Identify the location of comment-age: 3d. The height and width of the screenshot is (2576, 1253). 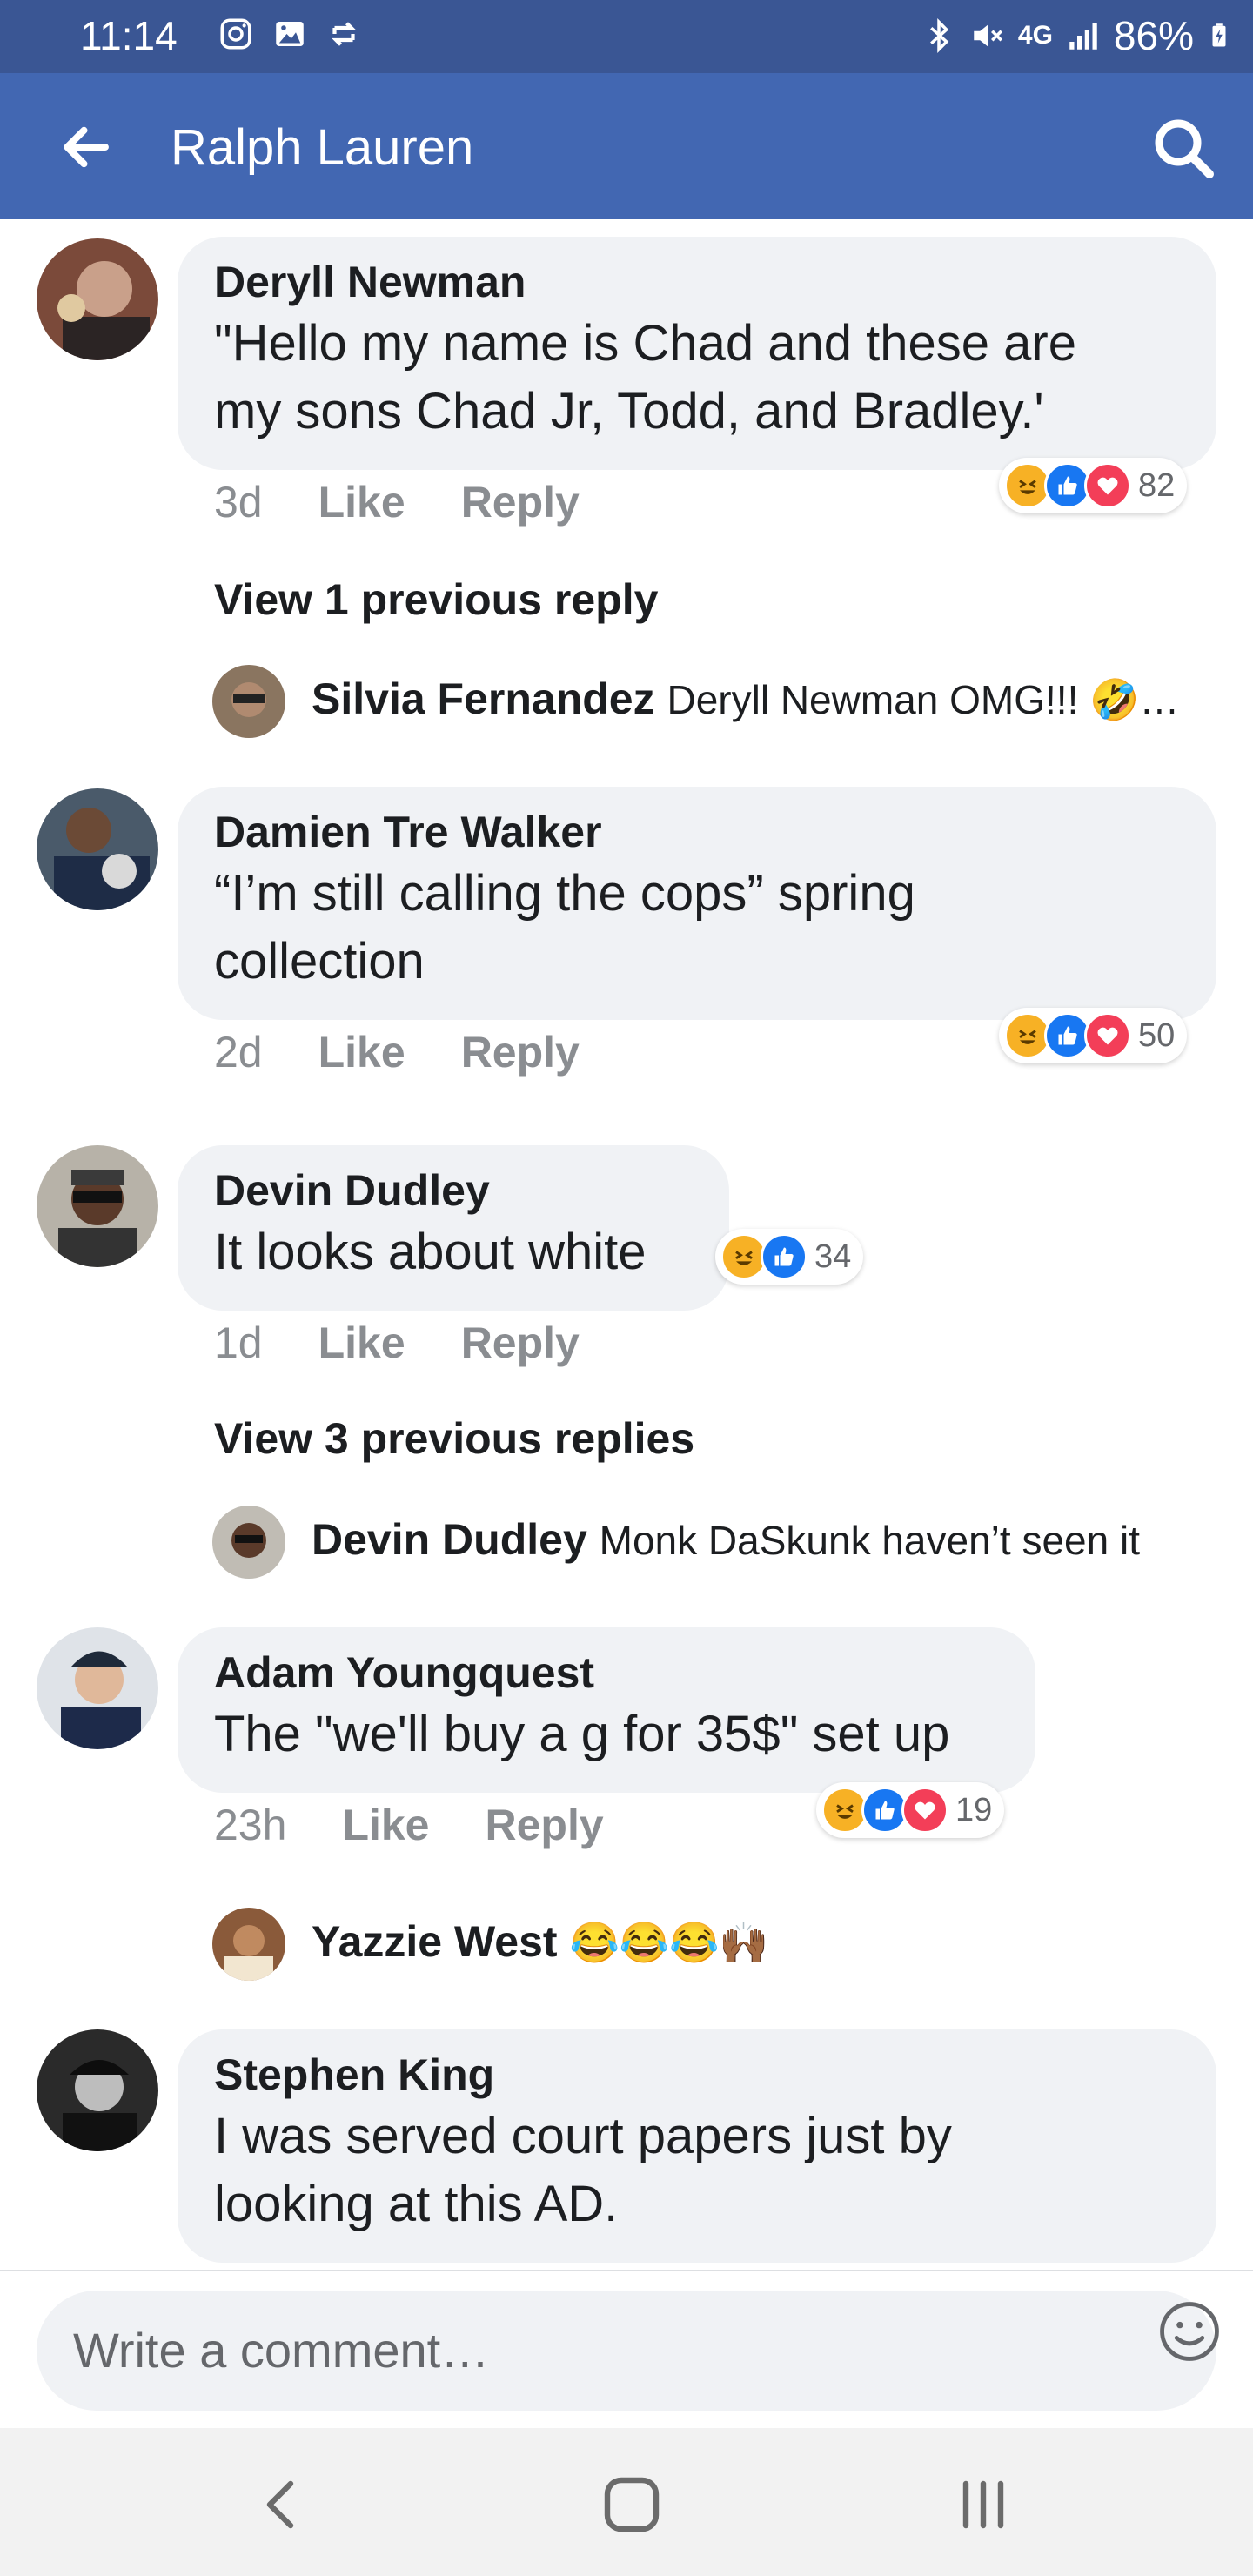
(239, 503).